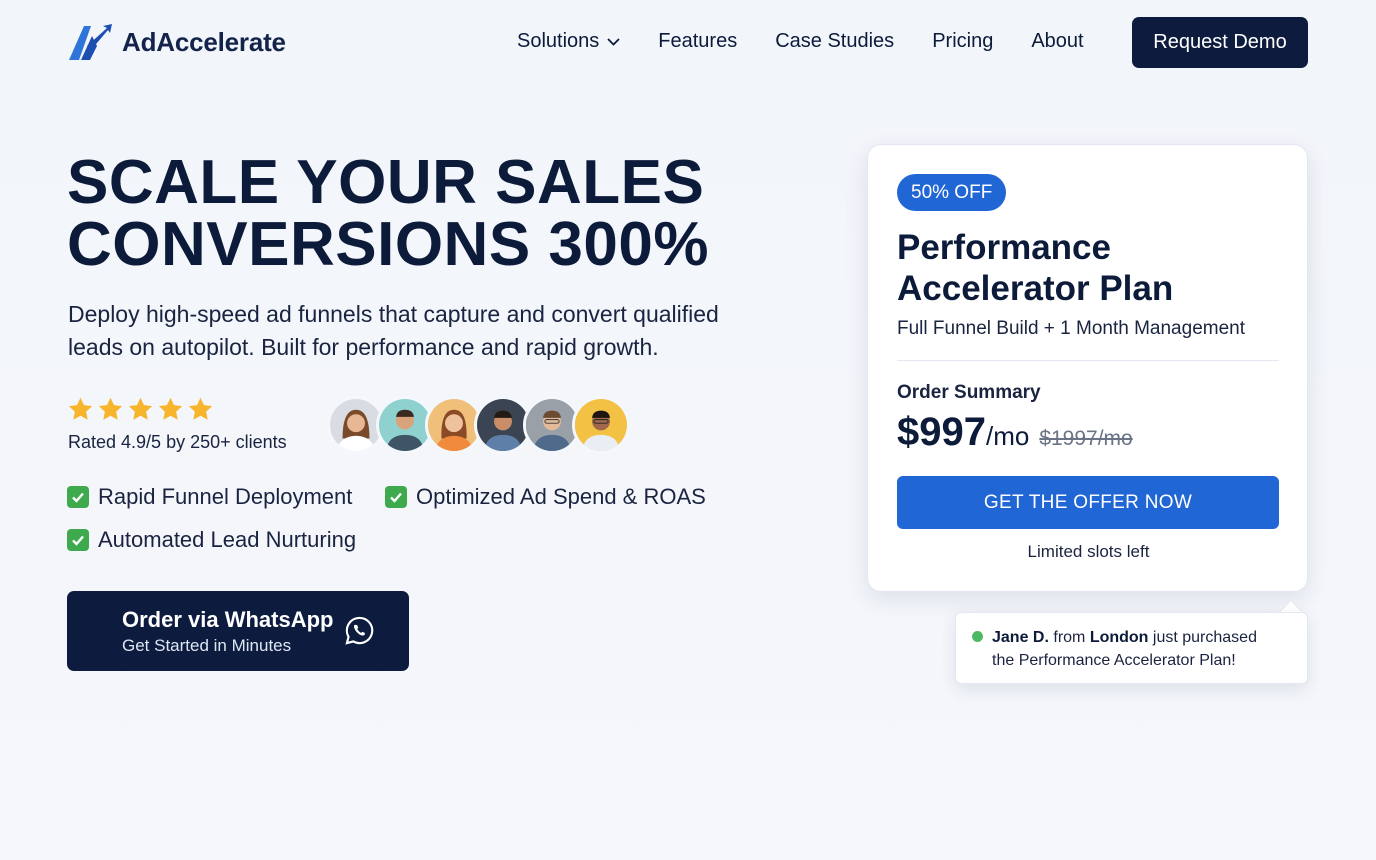 This screenshot has width=1376, height=860. Describe the element at coordinates (478, 425) in the screenshot. I see `client-avatars` at that location.